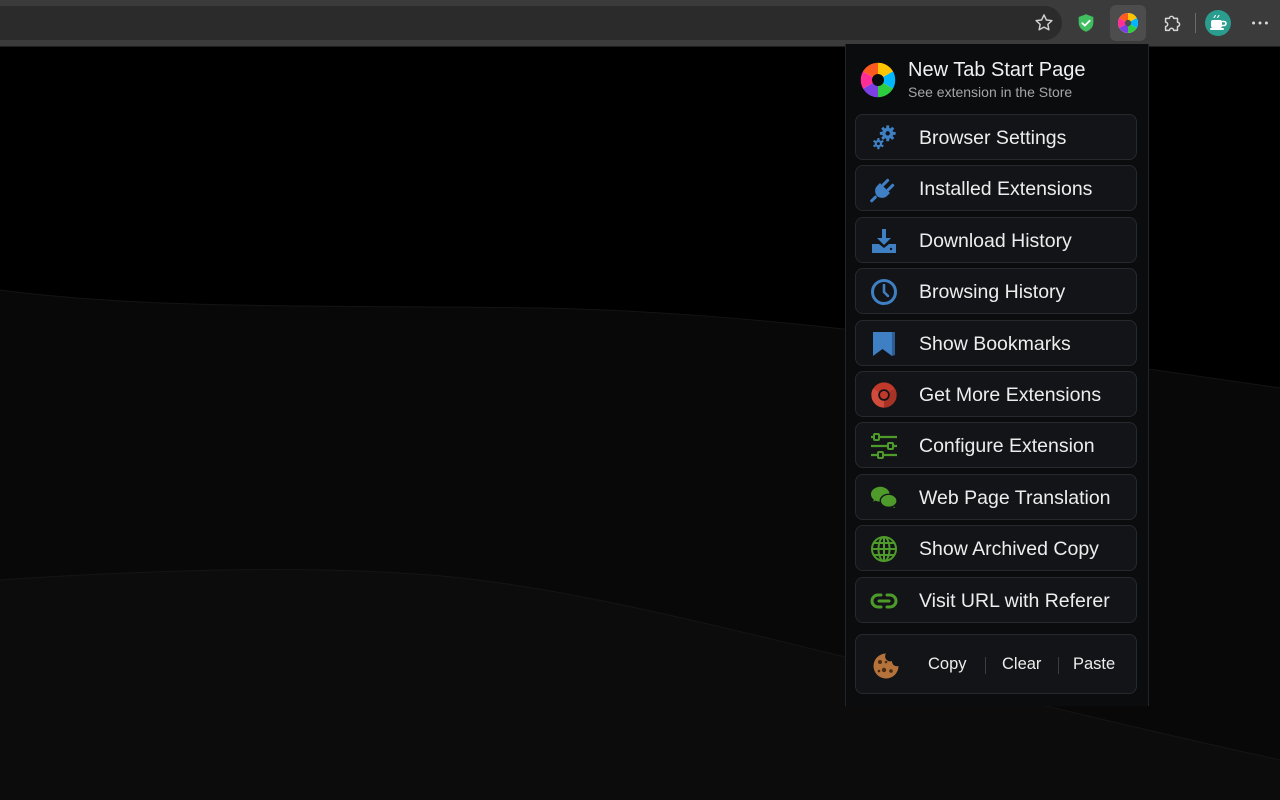  Describe the element at coordinates (884, 395) in the screenshot. I see `chrome-icon` at that location.